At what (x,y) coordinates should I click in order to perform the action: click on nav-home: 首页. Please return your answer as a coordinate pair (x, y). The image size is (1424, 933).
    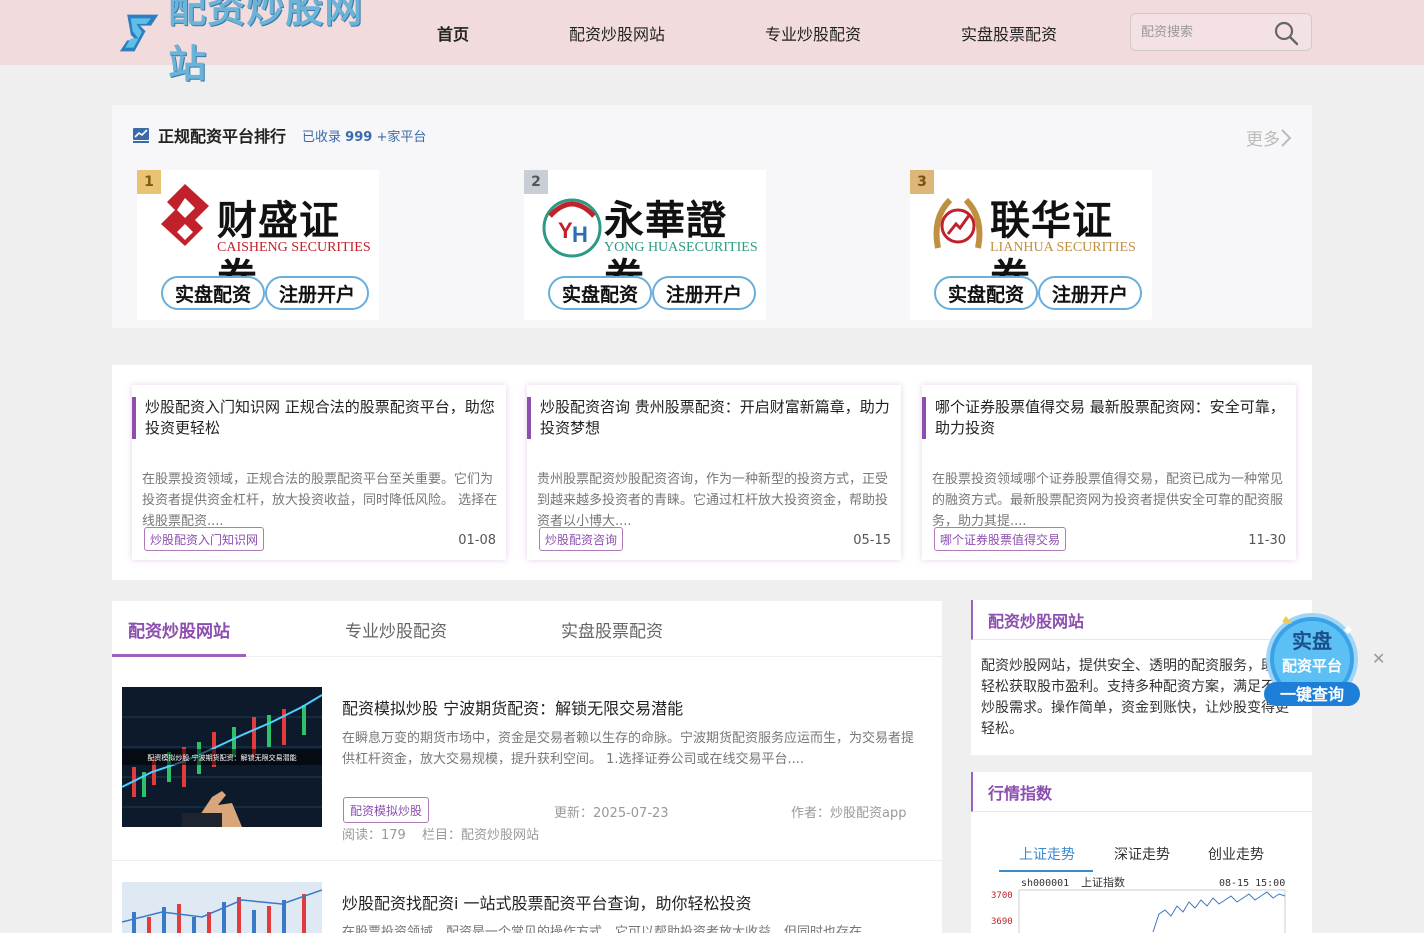
    Looking at the image, I should click on (453, 32).